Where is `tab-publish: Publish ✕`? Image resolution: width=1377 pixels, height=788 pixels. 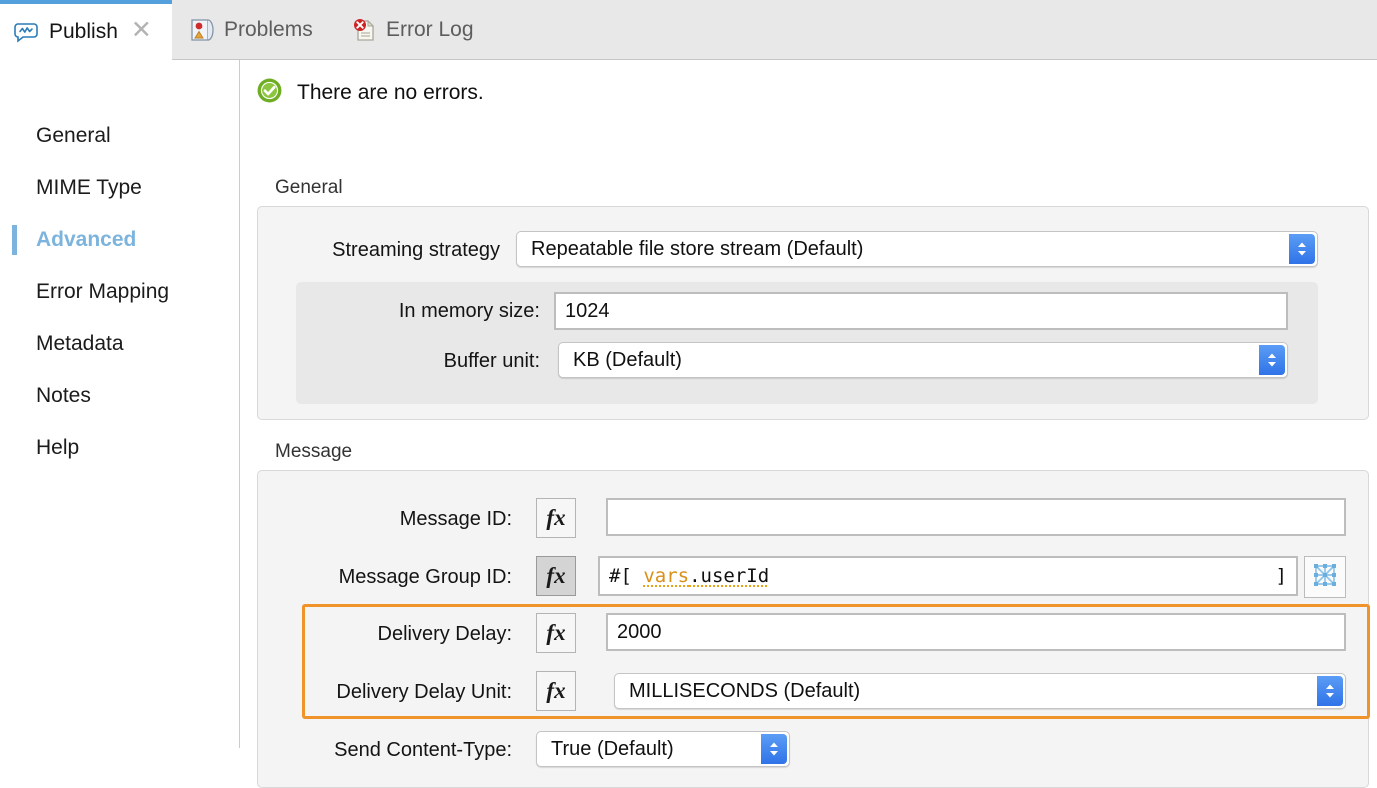
tab-publish: Publish ✕ is located at coordinates (86, 30).